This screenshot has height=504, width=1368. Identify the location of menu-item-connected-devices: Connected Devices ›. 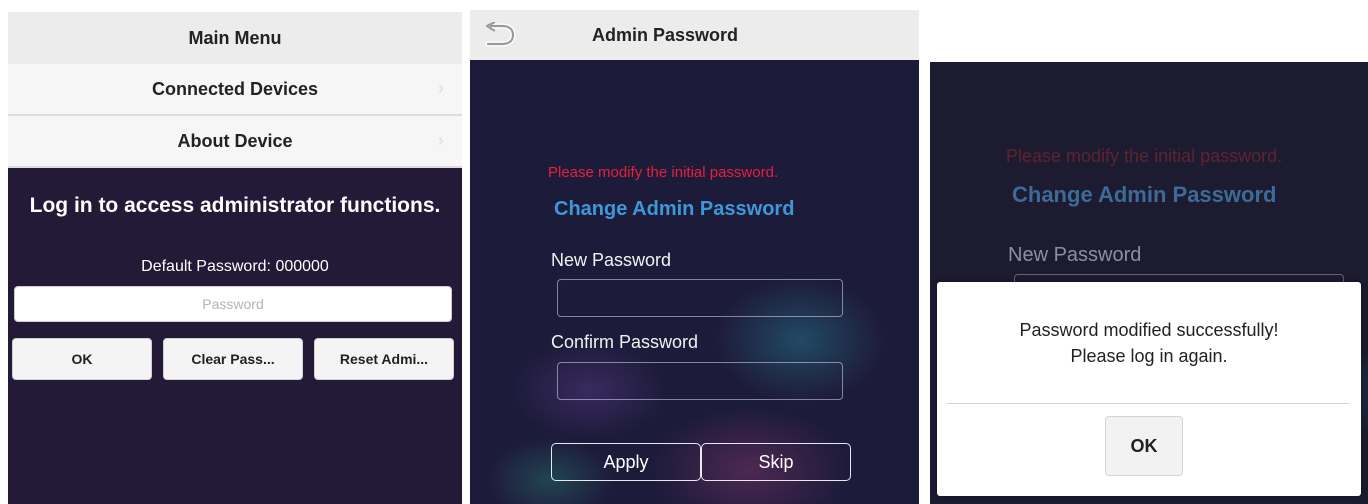
(235, 90).